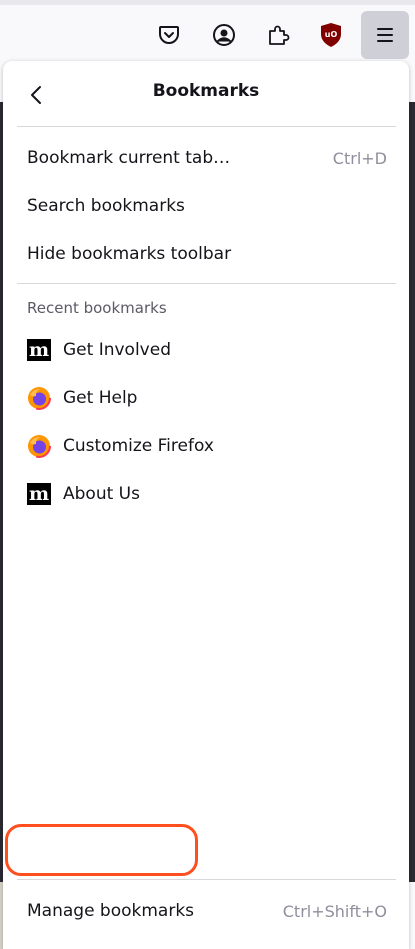  Describe the element at coordinates (334, 911) in the screenshot. I see `item-shortcut: Ctrl+Shift+O` at that location.